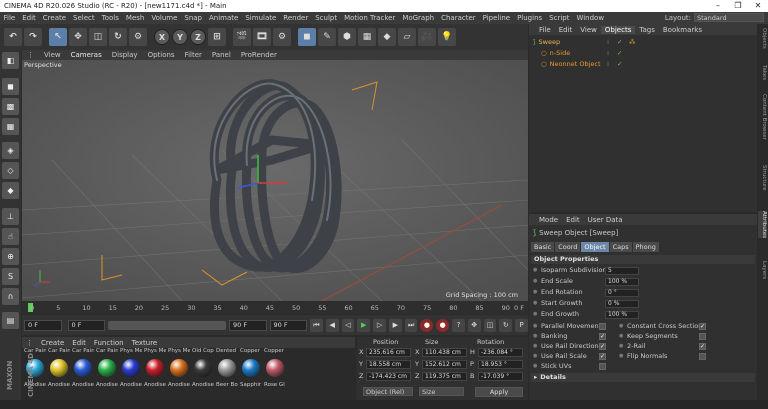  Describe the element at coordinates (521, 325) in the screenshot. I see `parameter-key-icon: P` at that location.